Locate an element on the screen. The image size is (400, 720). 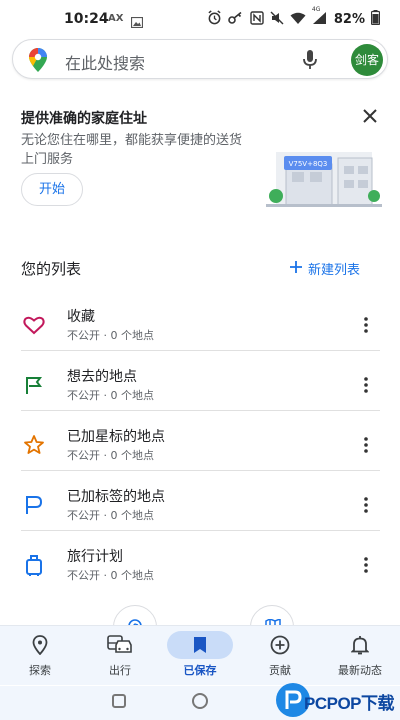
nav-updates: 最新动态 is located at coordinates (360, 655).